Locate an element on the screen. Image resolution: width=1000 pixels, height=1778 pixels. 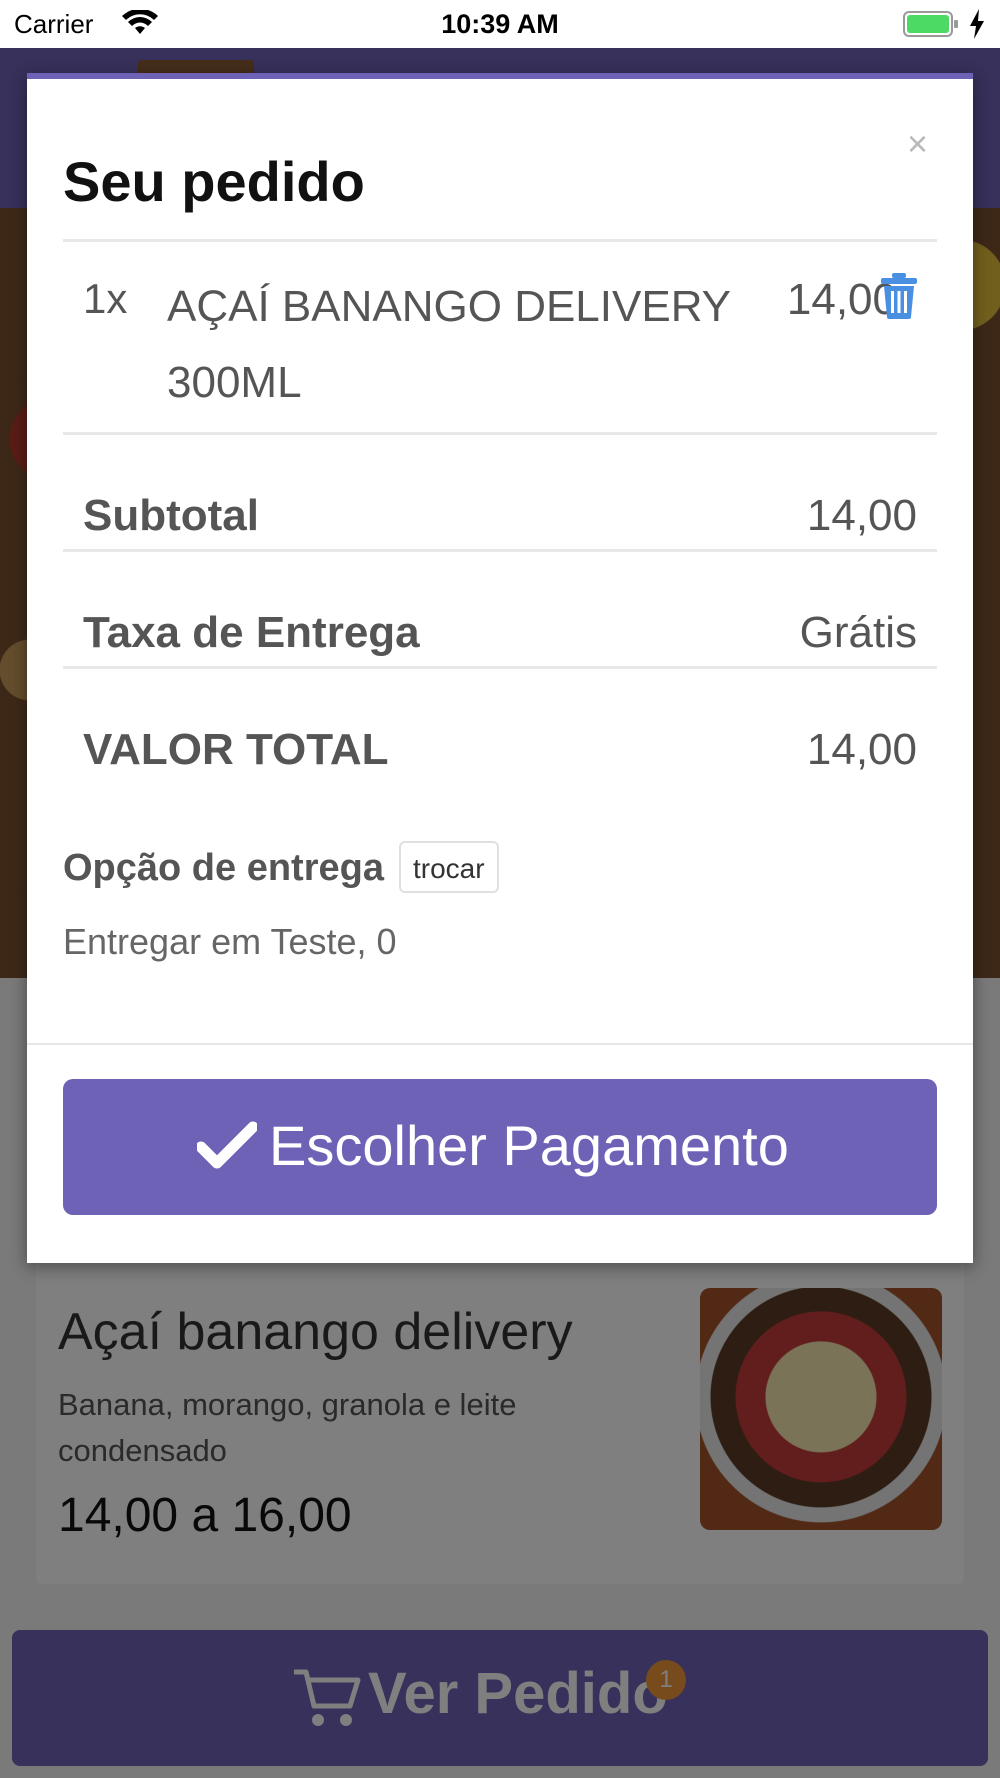
status-bar: Carrier 10:39 AM is located at coordinates (500, 24).